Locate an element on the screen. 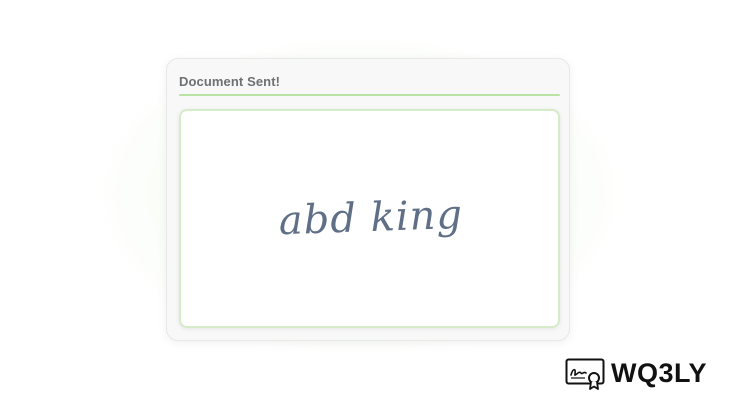 The image size is (748, 400). signature-image: abd king is located at coordinates (371, 218).